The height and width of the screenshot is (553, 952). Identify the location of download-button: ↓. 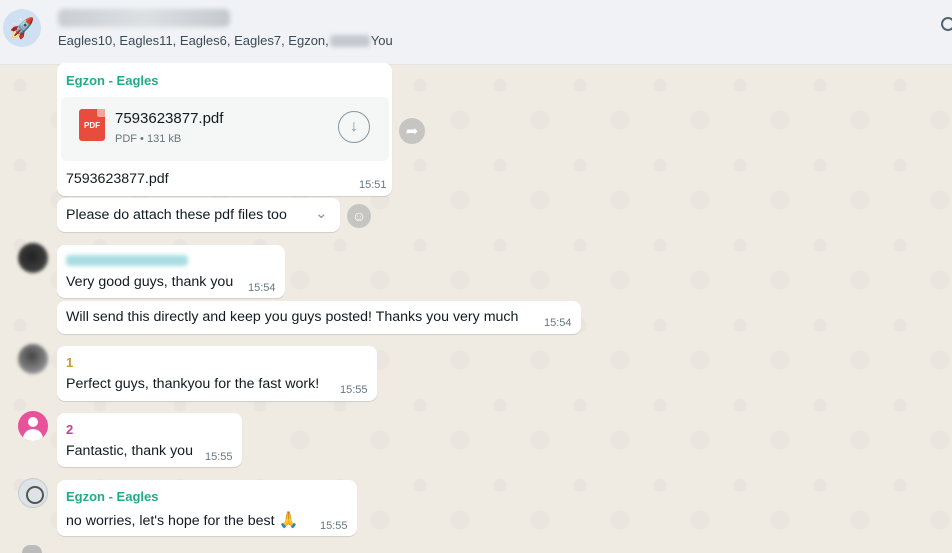
(354, 127).